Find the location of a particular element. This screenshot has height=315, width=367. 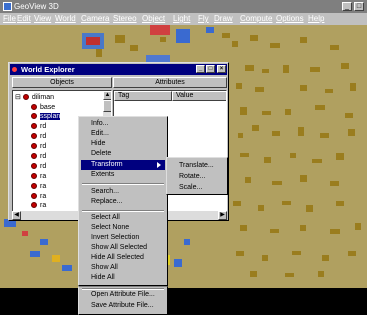

app-title: GeoView 3D is located at coordinates (36, 6).